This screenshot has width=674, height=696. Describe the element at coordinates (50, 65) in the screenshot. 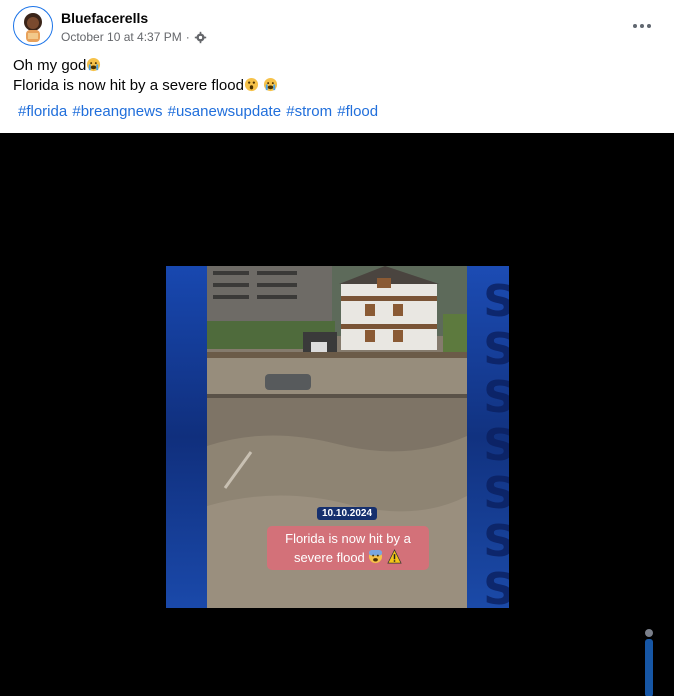

I see `post-line-text: Oh my god` at that location.